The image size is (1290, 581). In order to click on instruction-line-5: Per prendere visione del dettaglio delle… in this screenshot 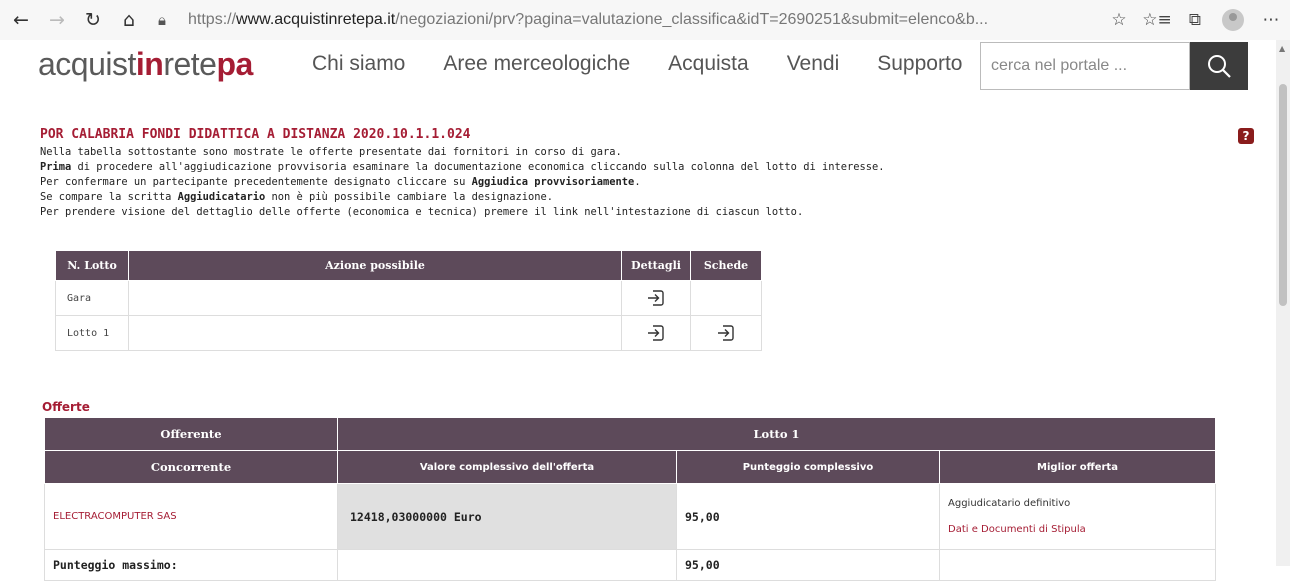, I will do `click(422, 212)`.